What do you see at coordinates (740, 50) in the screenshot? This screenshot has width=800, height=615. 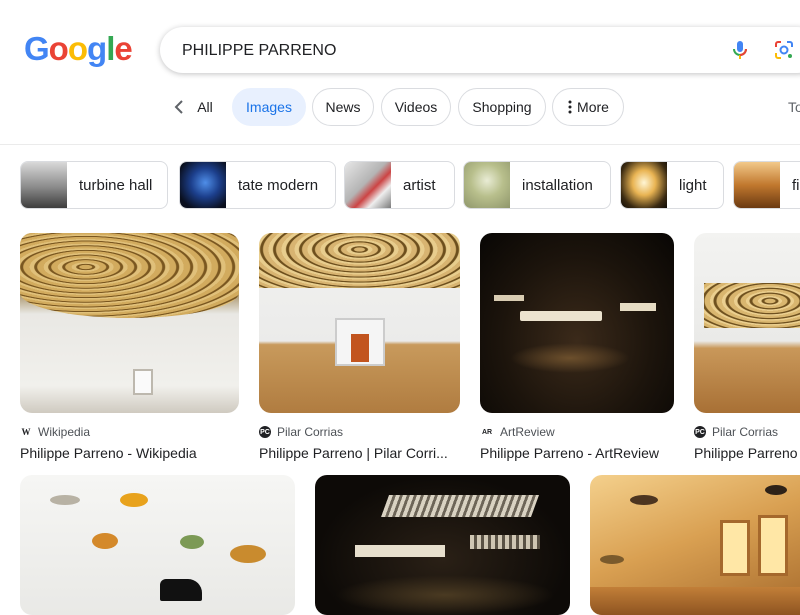 I see `microphone-icon` at bounding box center [740, 50].